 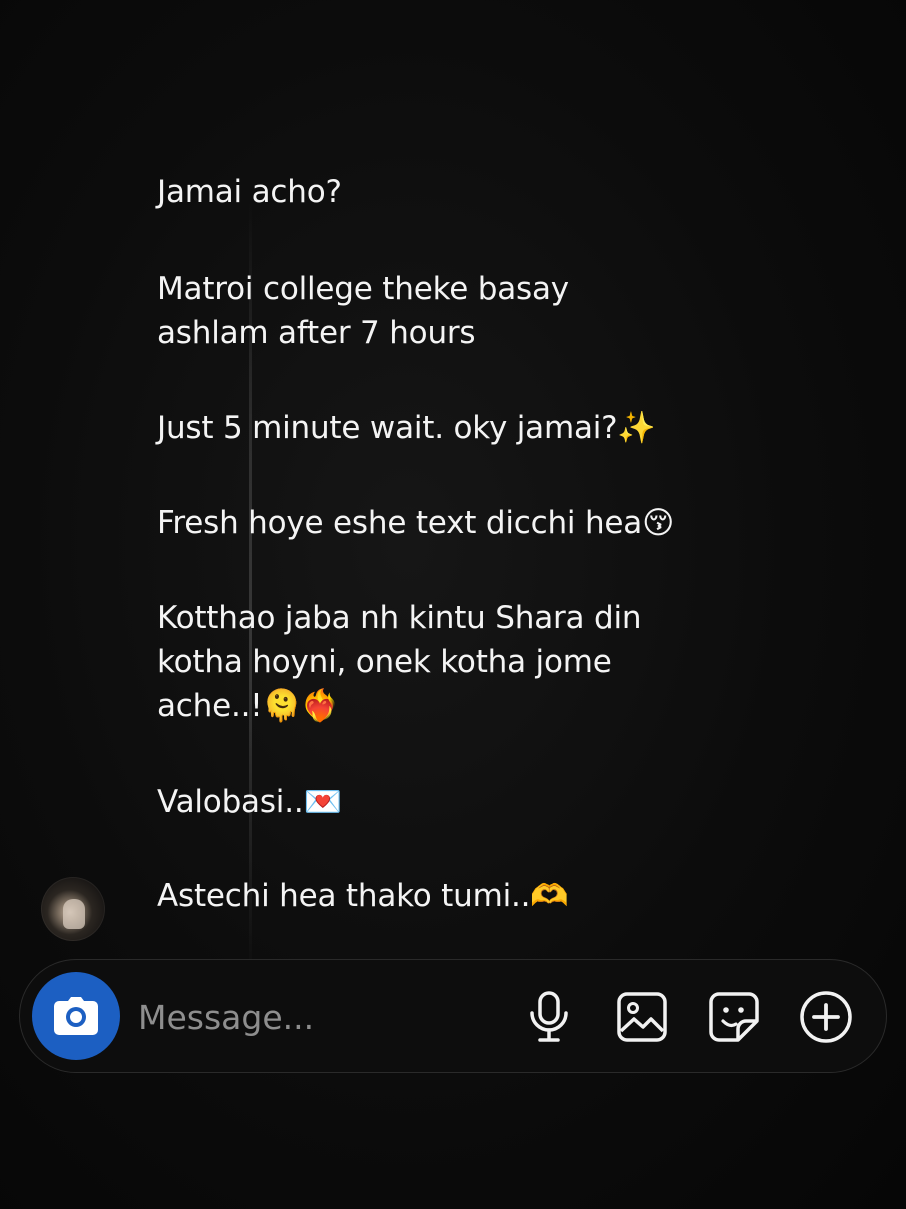 I want to click on plus-icon, so click(x=826, y=1017).